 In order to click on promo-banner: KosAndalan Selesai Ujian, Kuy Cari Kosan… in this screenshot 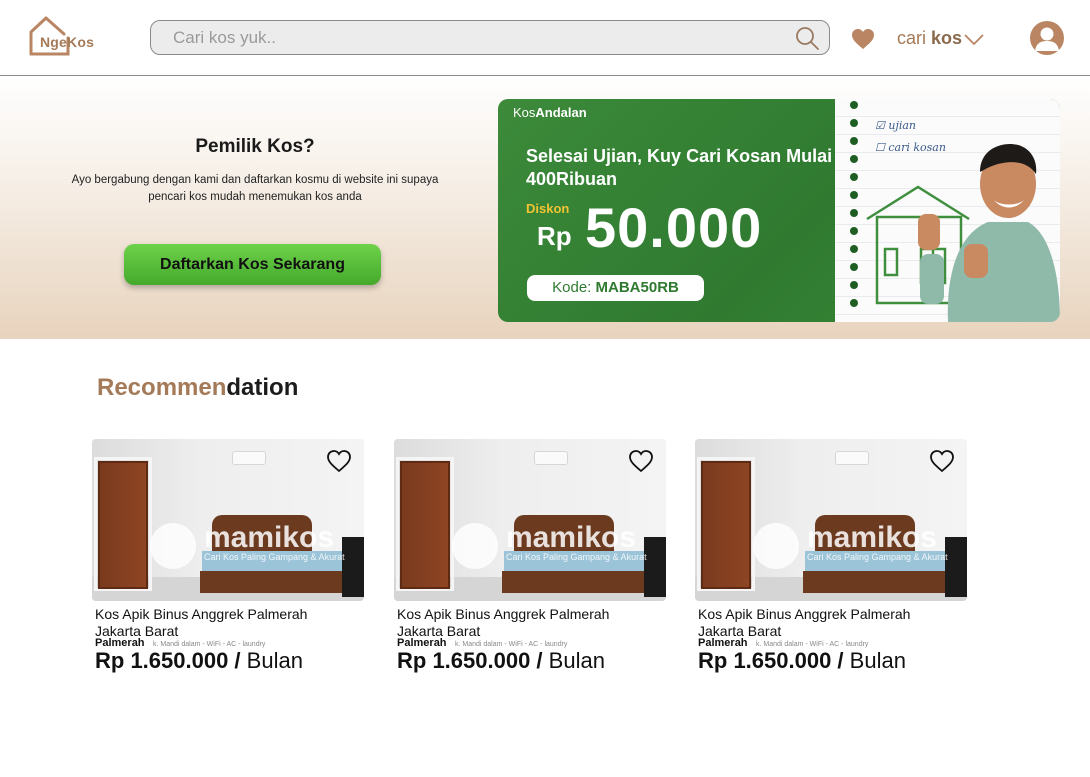, I will do `click(779, 210)`.